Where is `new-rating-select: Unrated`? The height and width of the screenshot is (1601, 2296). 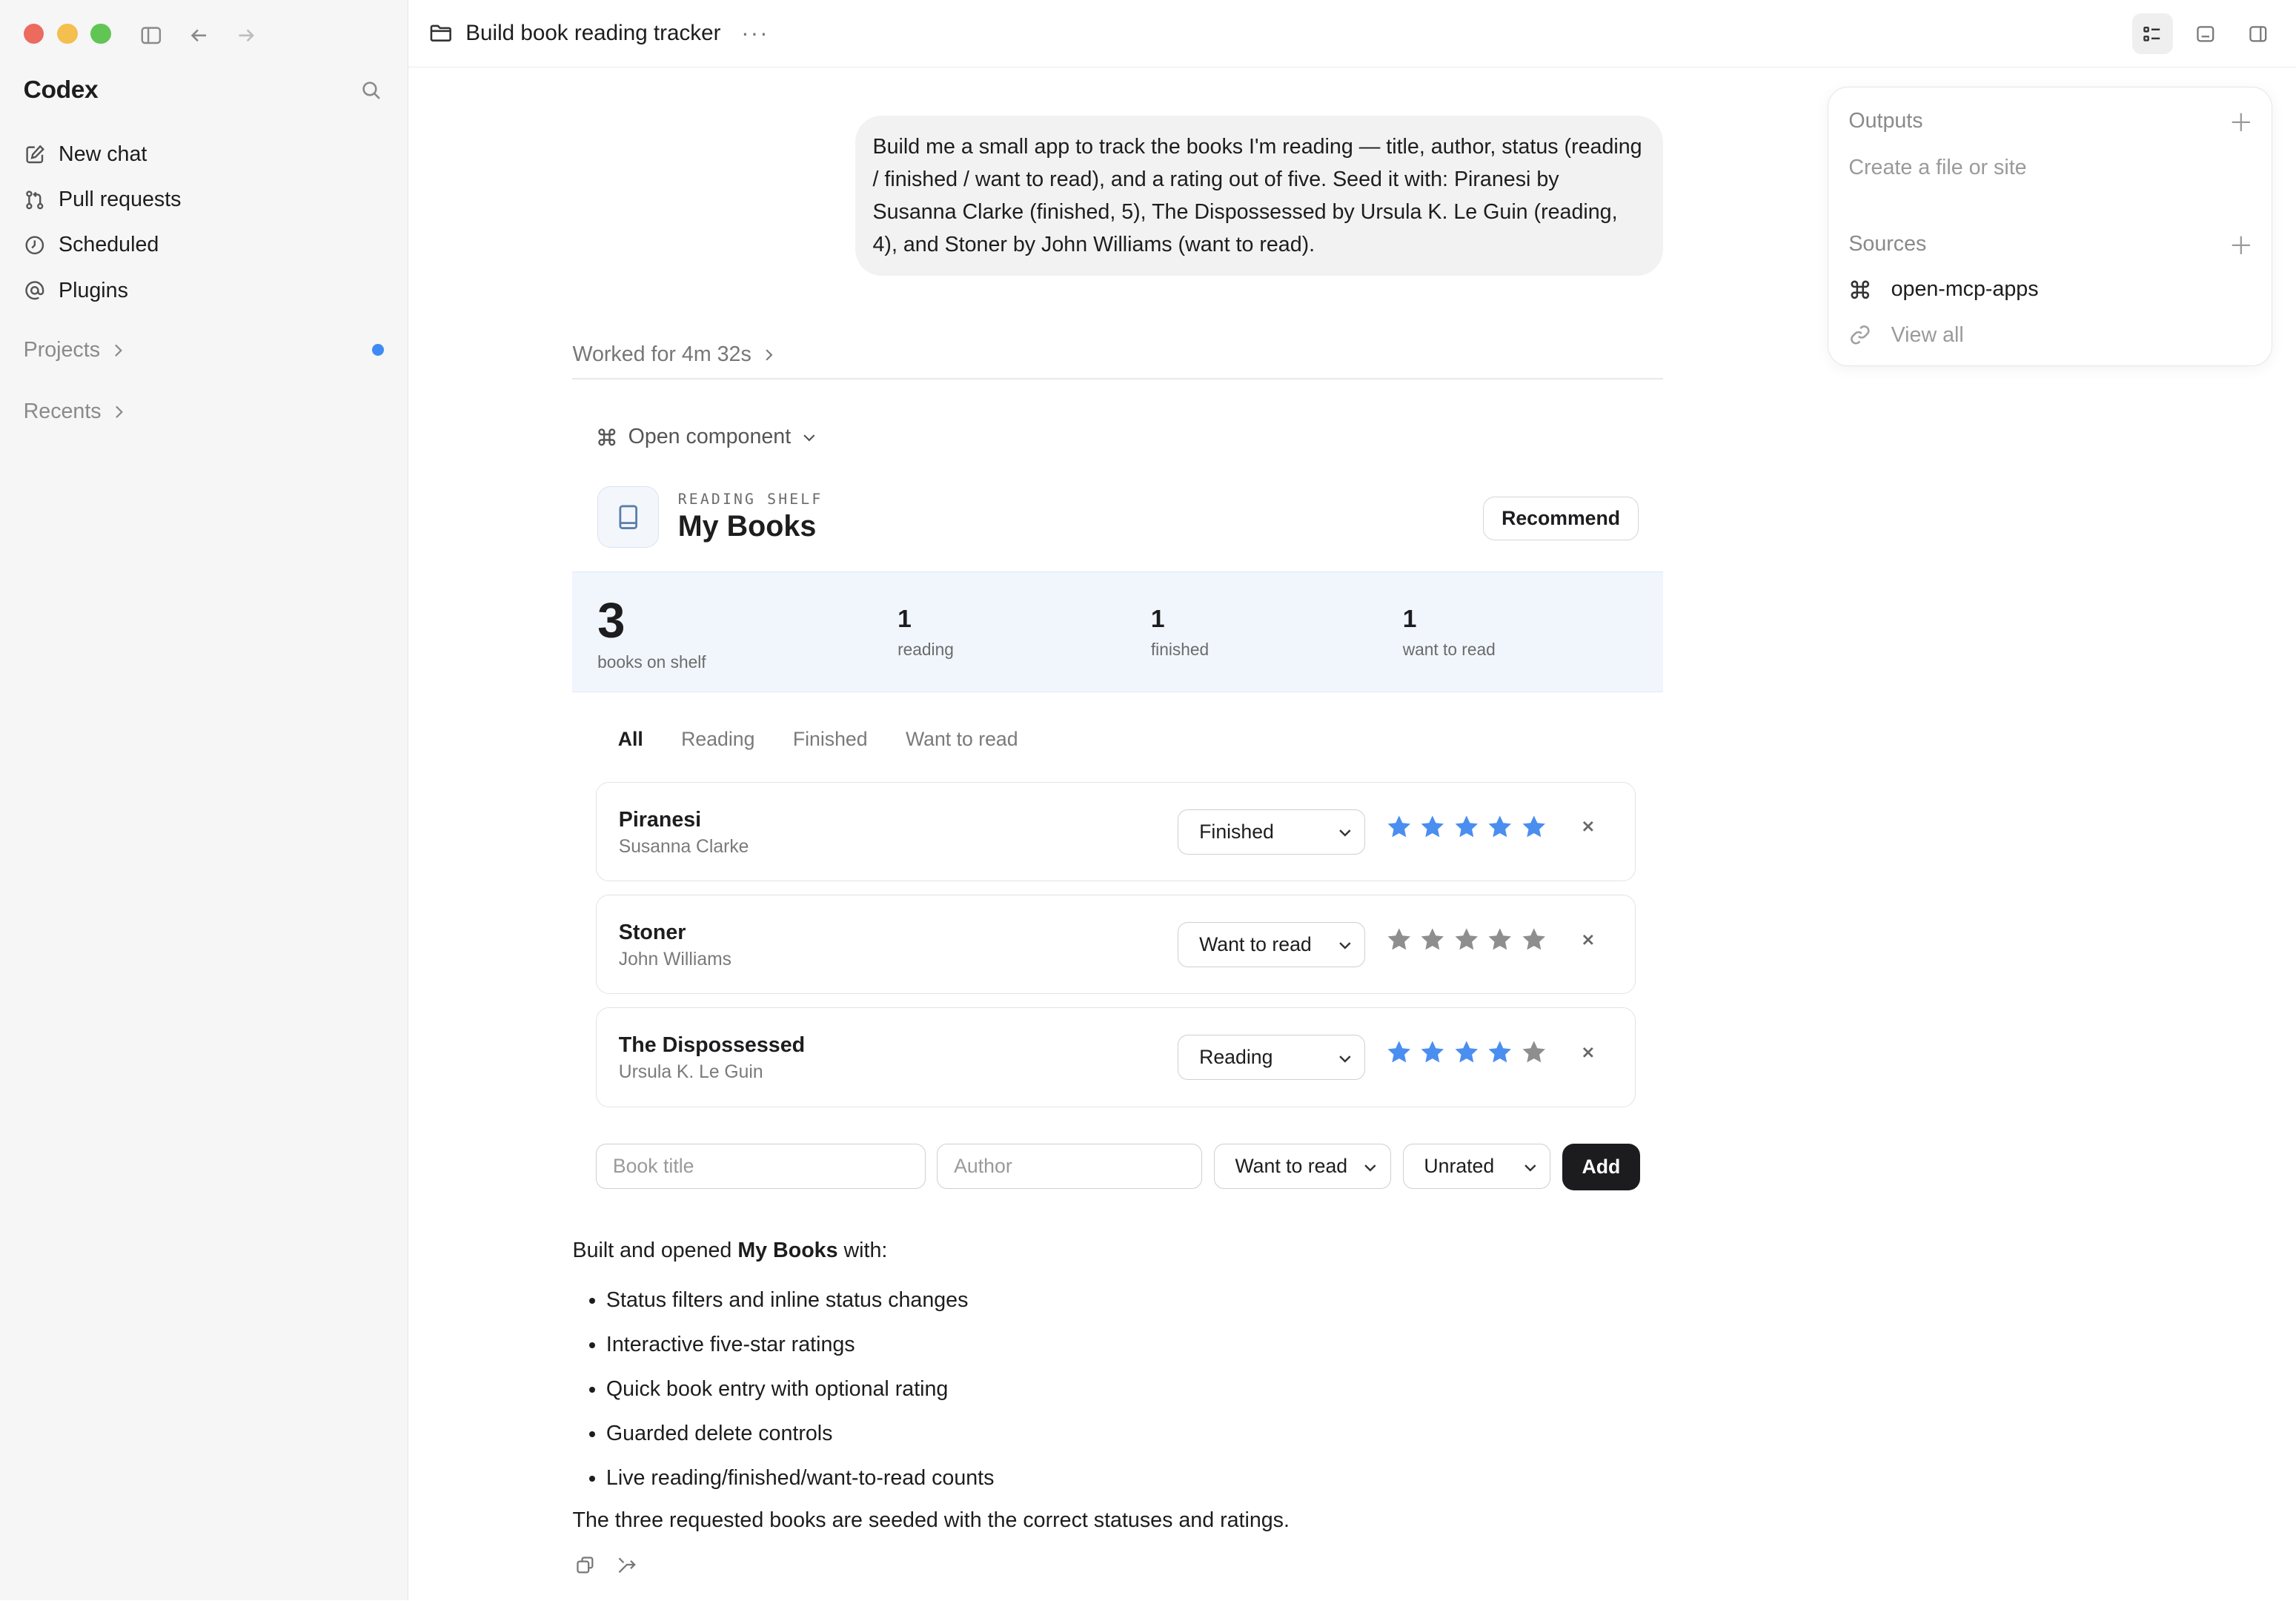 new-rating-select: Unrated is located at coordinates (1476, 1167).